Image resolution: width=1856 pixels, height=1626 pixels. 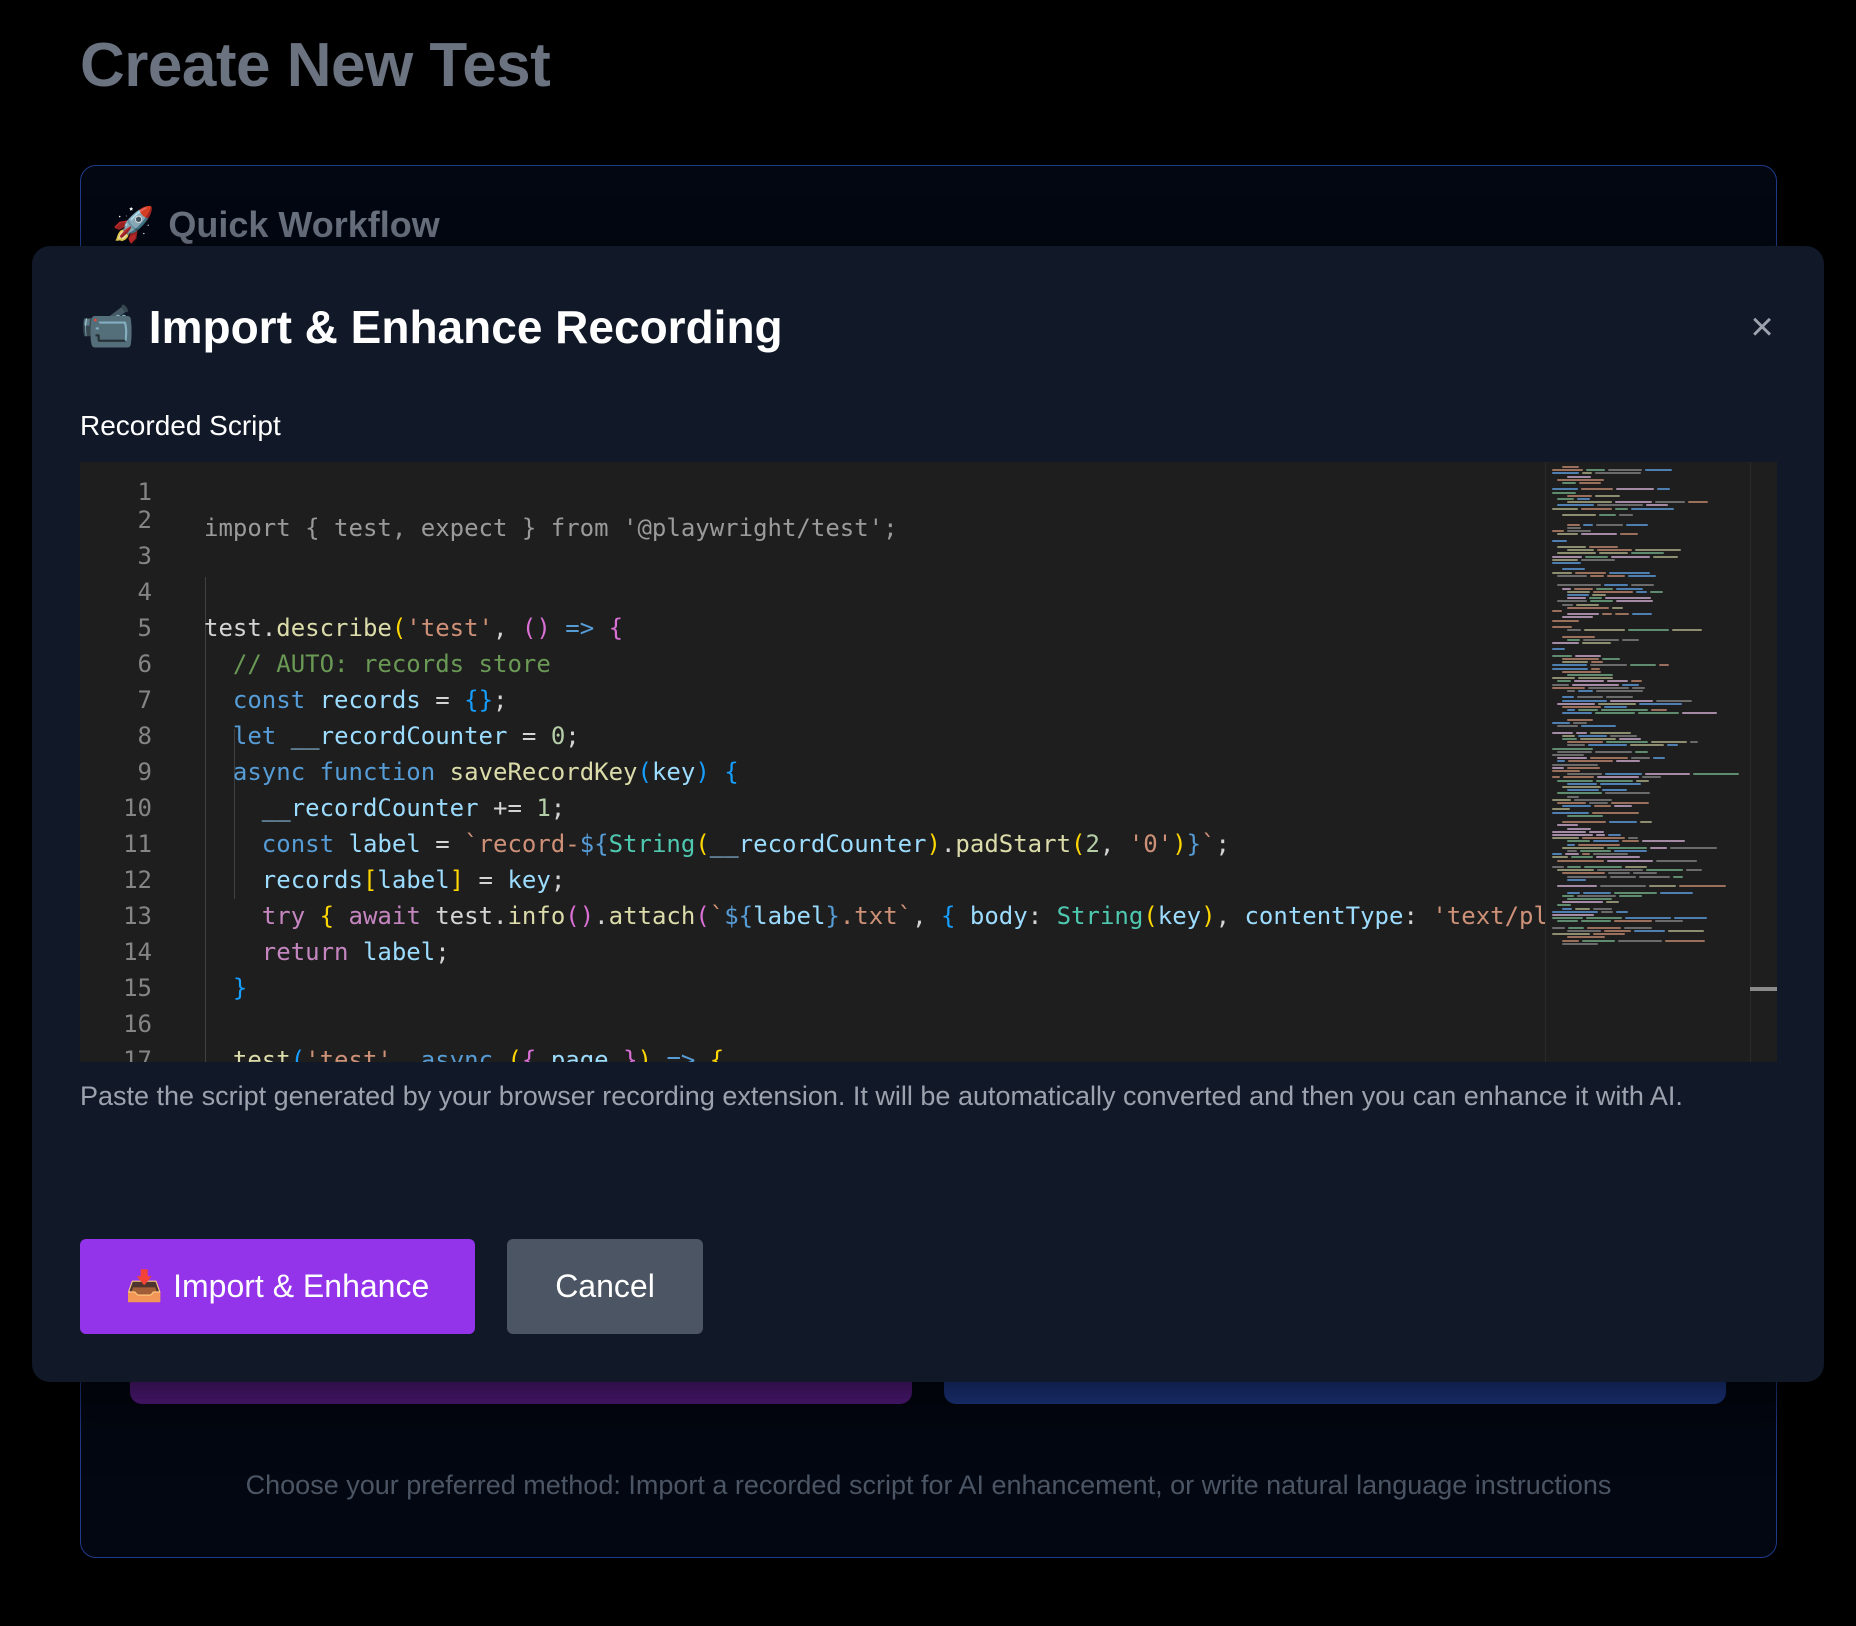 What do you see at coordinates (1763, 762) in the screenshot?
I see `editor-scrollbar` at bounding box center [1763, 762].